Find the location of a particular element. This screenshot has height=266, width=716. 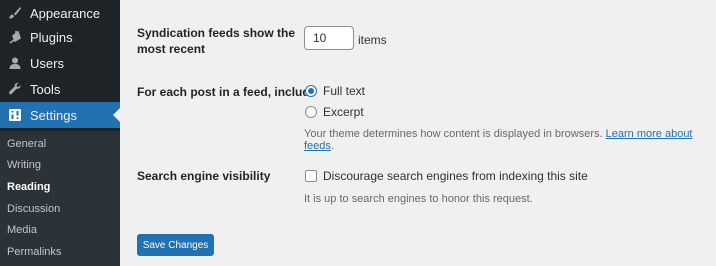

feed-content-label: For each post in a feed, include is located at coordinates (227, 92).